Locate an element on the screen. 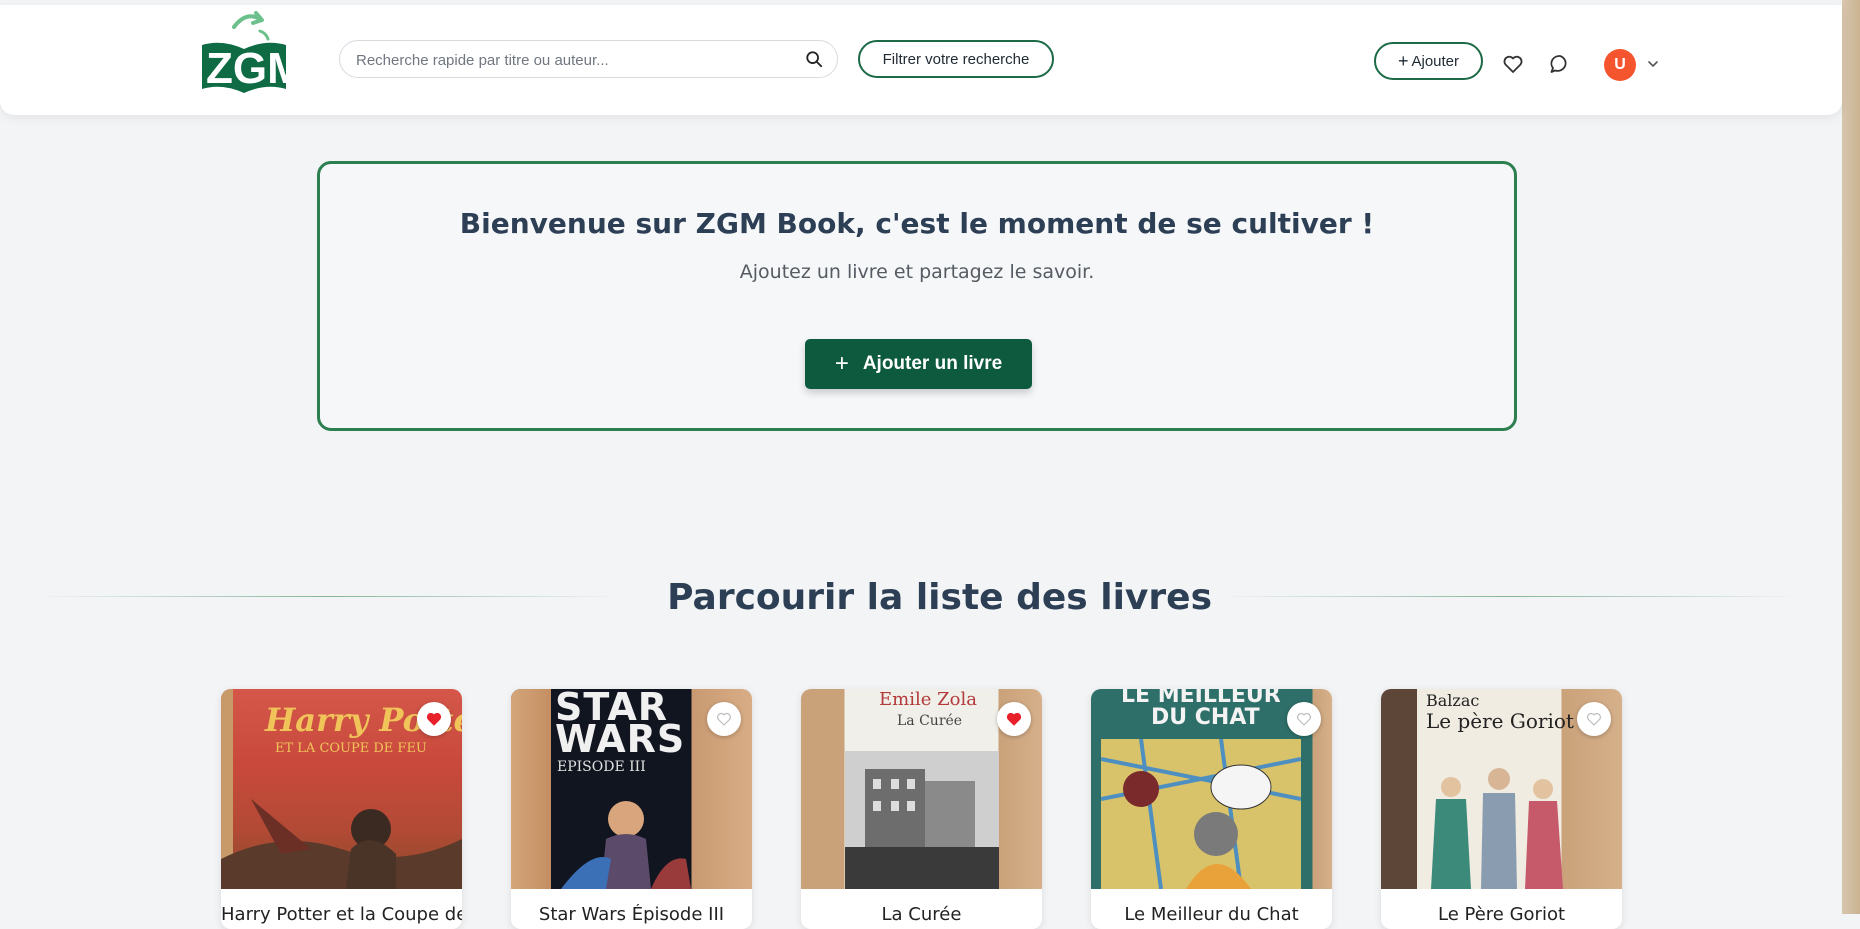  filter-button-label: Filtrer votre recherche is located at coordinates (956, 59).